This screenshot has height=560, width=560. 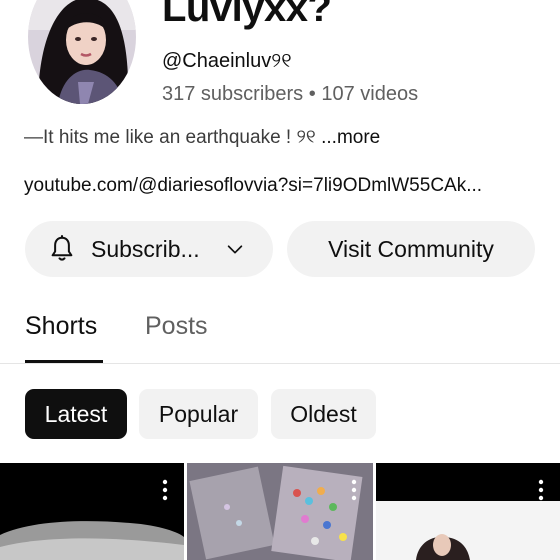 I want to click on tab-posts: Posts, so click(x=176, y=326).